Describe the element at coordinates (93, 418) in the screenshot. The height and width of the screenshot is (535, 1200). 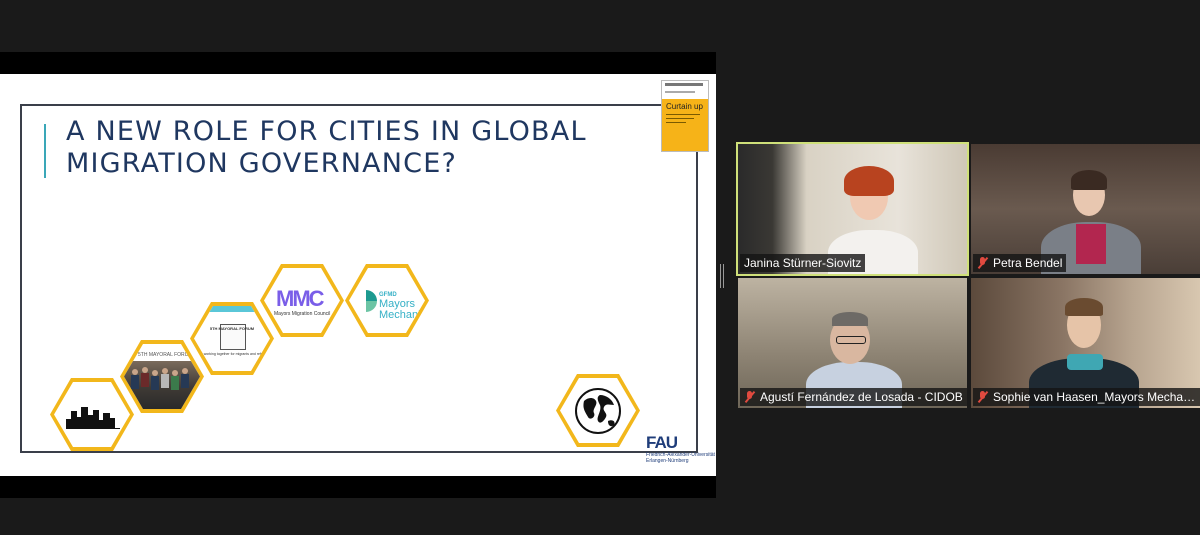
I see `city-skyline-icon` at that location.